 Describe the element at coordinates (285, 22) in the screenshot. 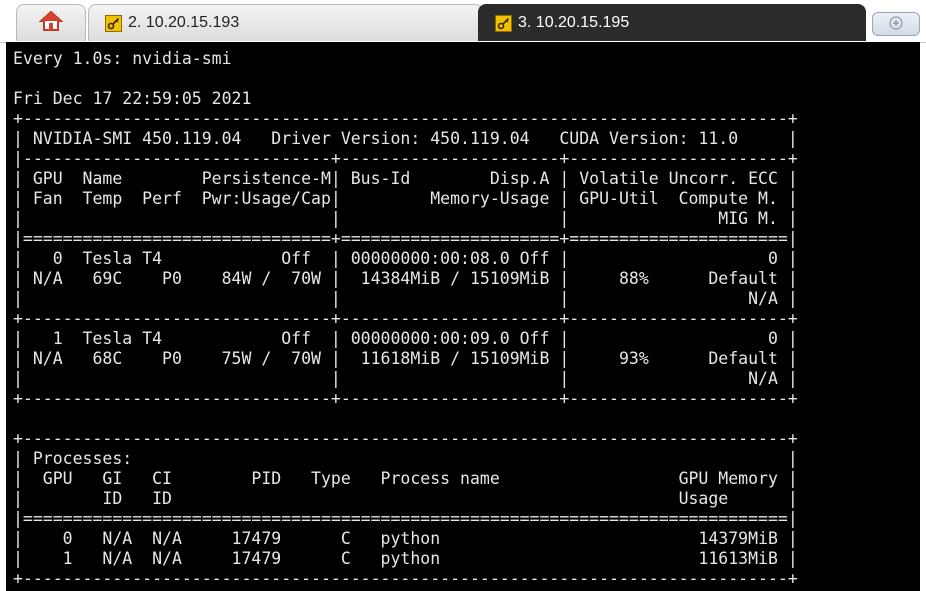

I see `tab-session-193: 2. 10.20.15.193` at that location.